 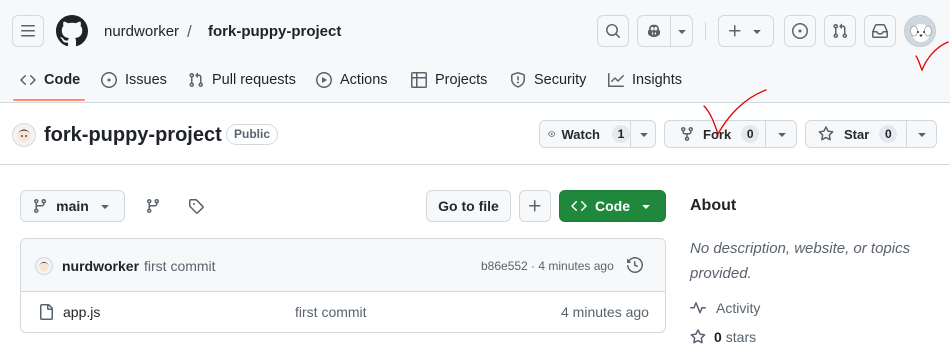 What do you see at coordinates (718, 337) in the screenshot?
I see `stars-count: 0` at bounding box center [718, 337].